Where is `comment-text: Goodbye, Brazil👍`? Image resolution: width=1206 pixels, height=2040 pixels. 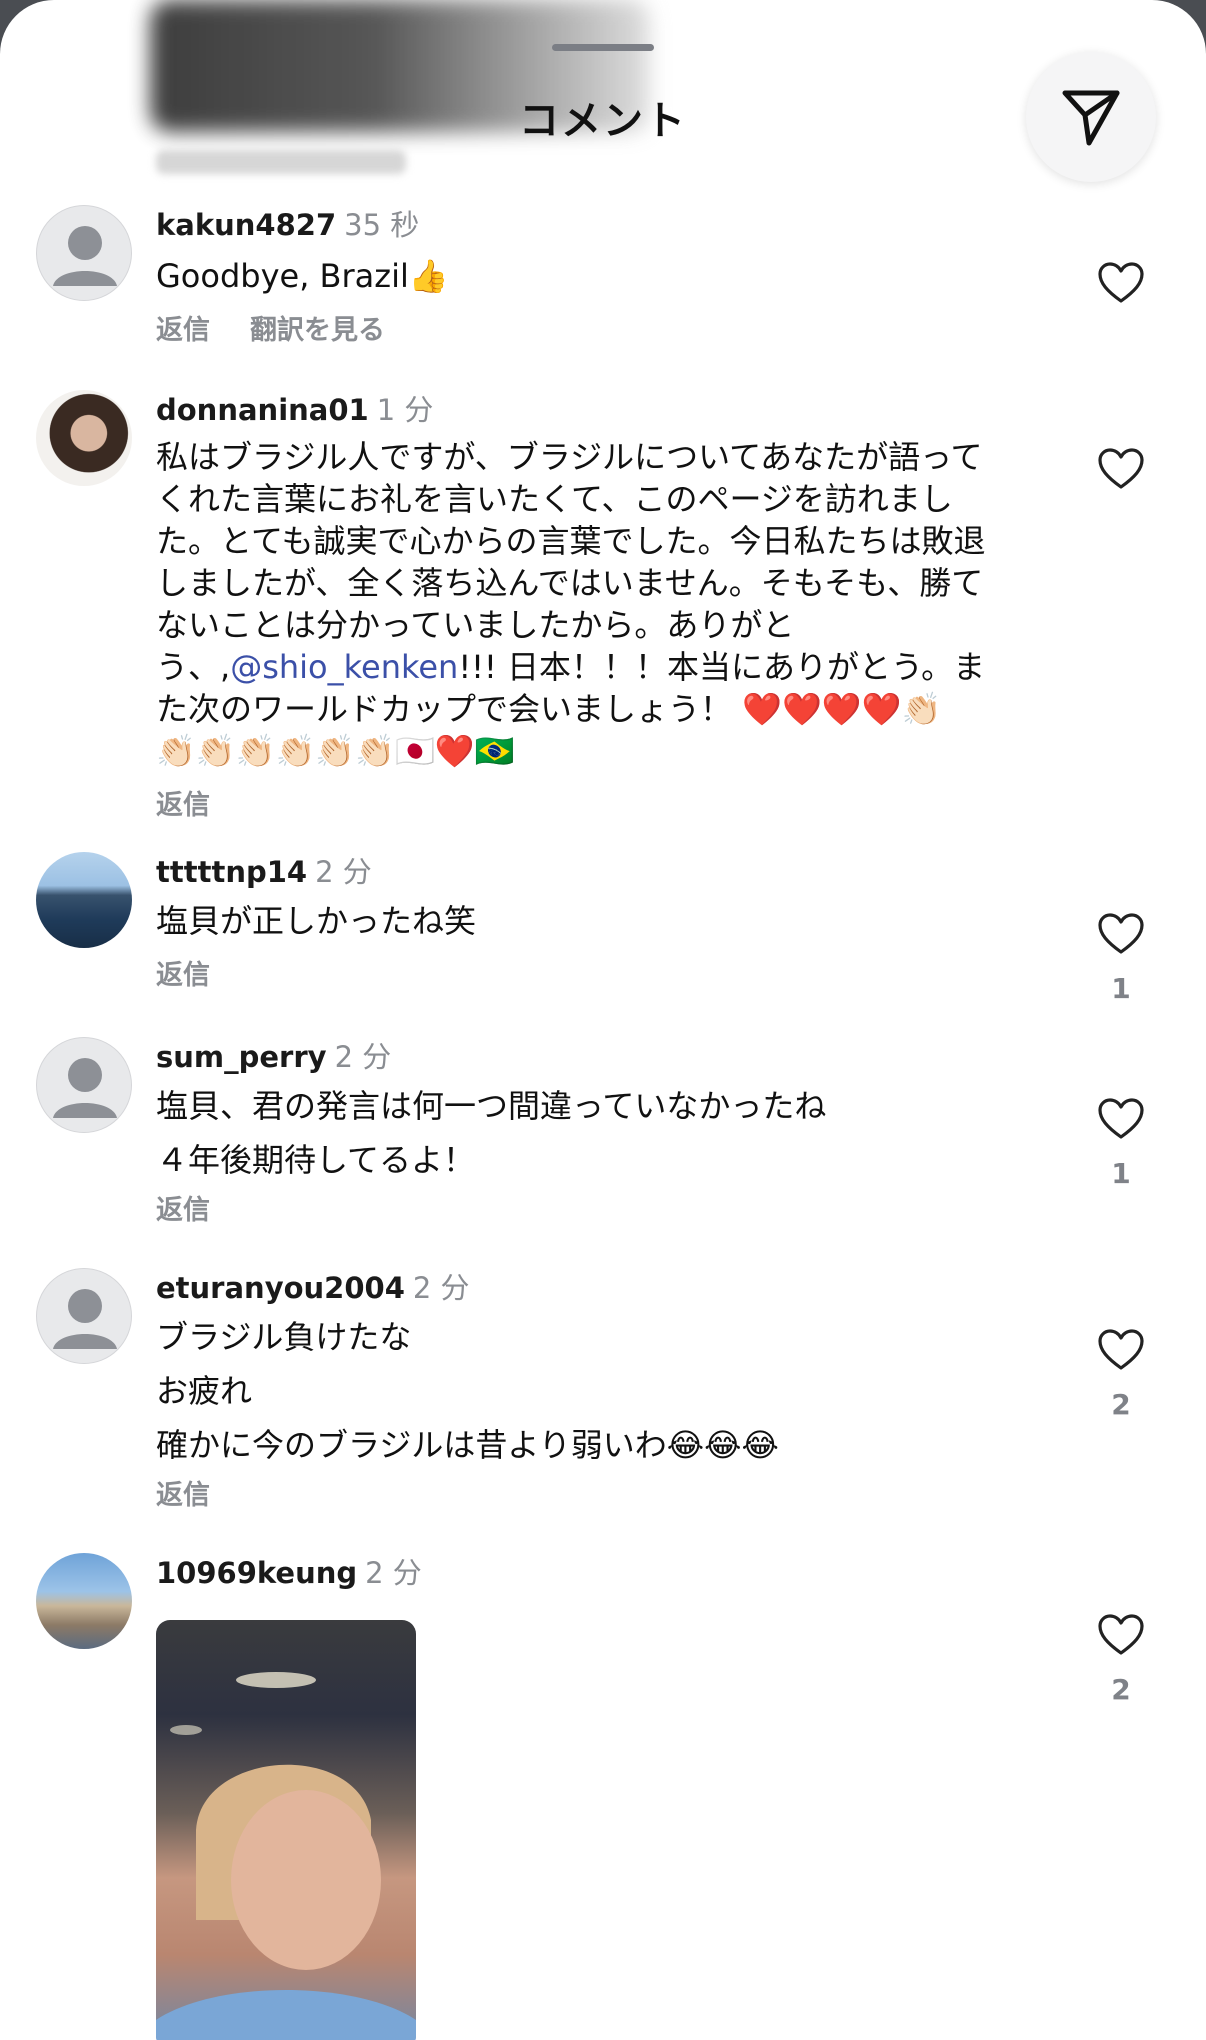 comment-text: Goodbye, Brazil👍 is located at coordinates (596, 276).